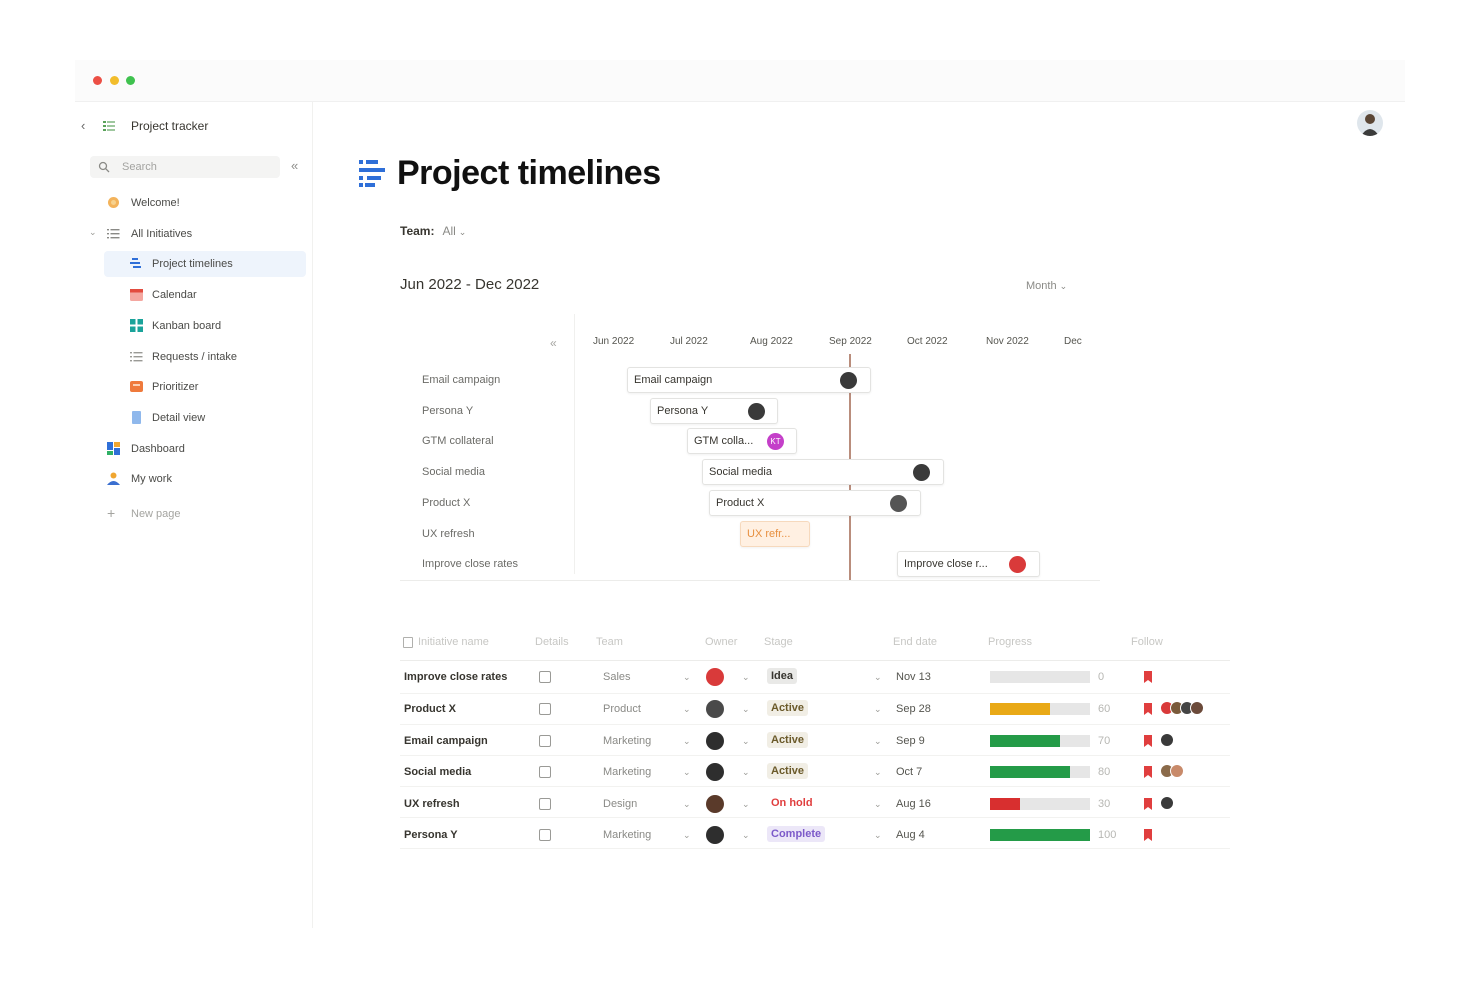 The width and height of the screenshot is (1480, 987). I want to click on end-date: Aug 4, so click(910, 835).